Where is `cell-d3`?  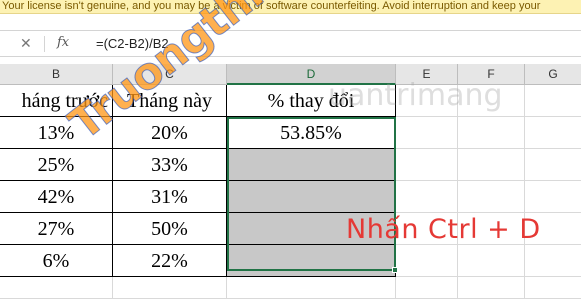 cell-d3 is located at coordinates (311, 165).